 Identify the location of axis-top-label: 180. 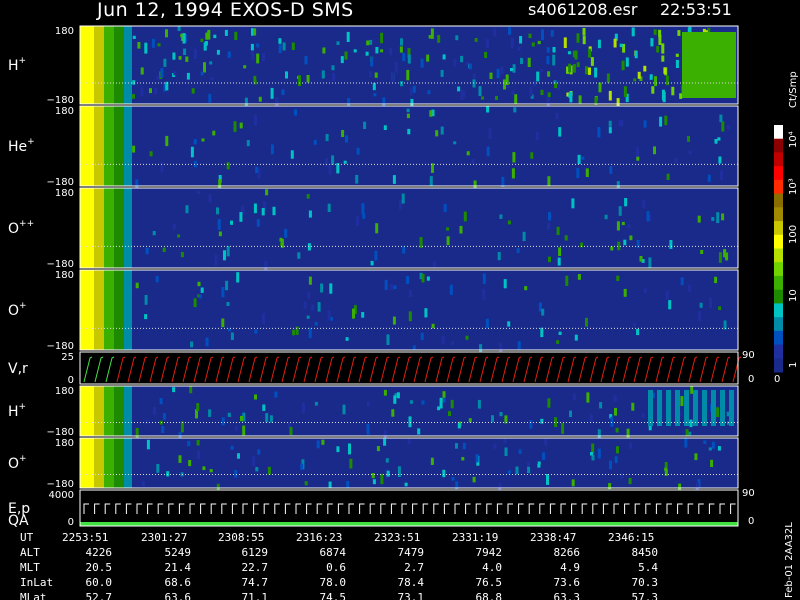
(64, 193).